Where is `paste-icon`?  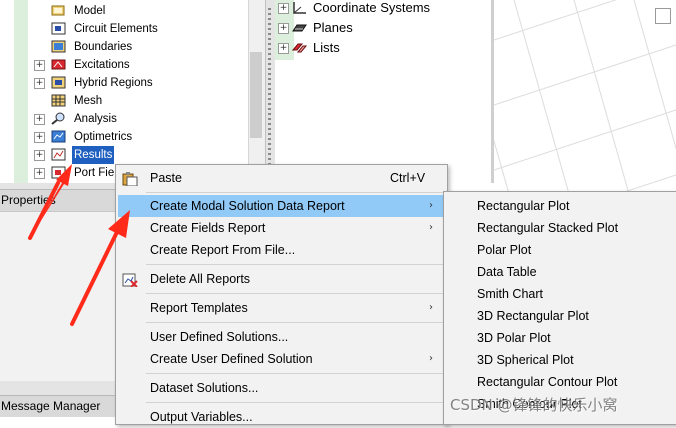
paste-icon is located at coordinates (130, 179).